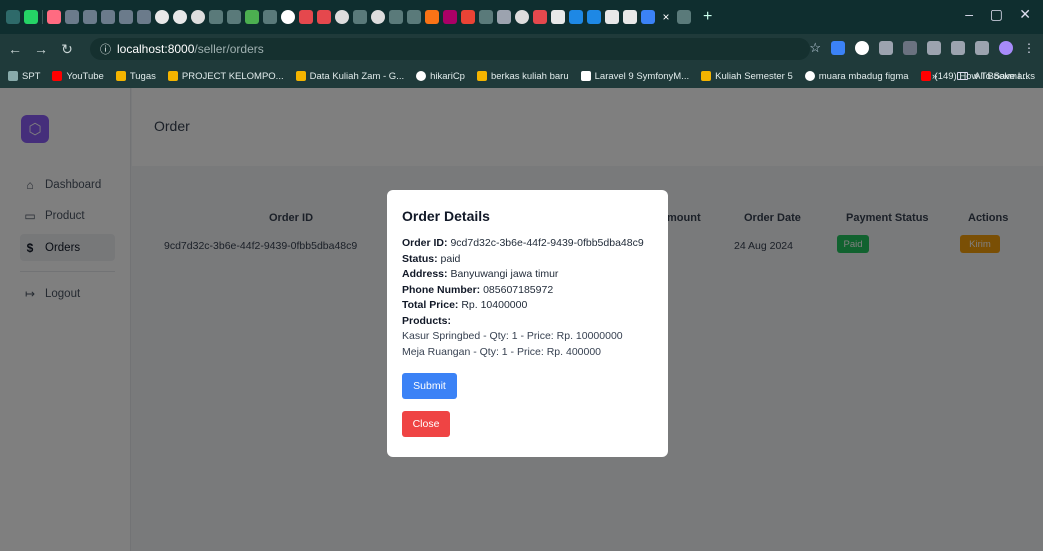 The image size is (1043, 551). What do you see at coordinates (1029, 48) in the screenshot?
I see `menu-kebab-icon: ⋮` at bounding box center [1029, 48].